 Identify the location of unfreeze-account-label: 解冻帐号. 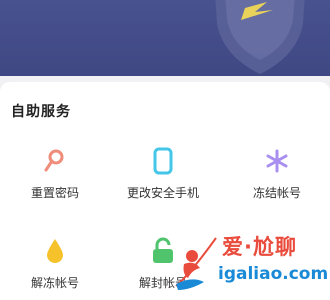
(54, 283).